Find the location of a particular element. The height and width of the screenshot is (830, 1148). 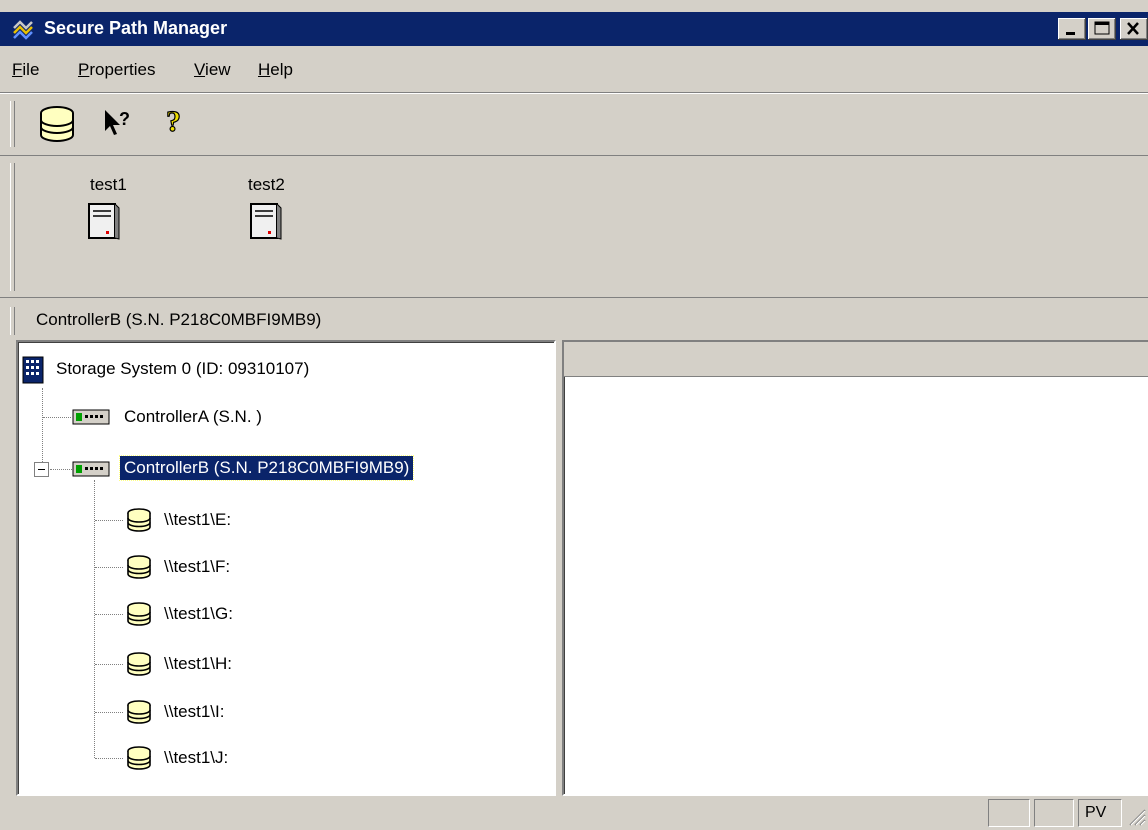

close-button is located at coordinates (1134, 29).